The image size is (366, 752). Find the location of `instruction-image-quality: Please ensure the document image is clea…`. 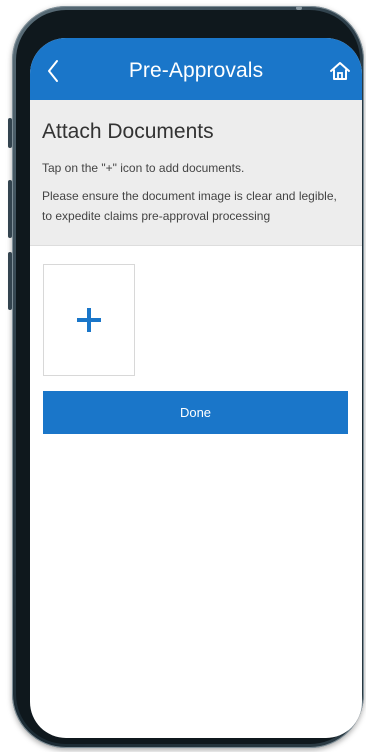

instruction-image-quality: Please ensure the document image is clea… is located at coordinates (189, 206).